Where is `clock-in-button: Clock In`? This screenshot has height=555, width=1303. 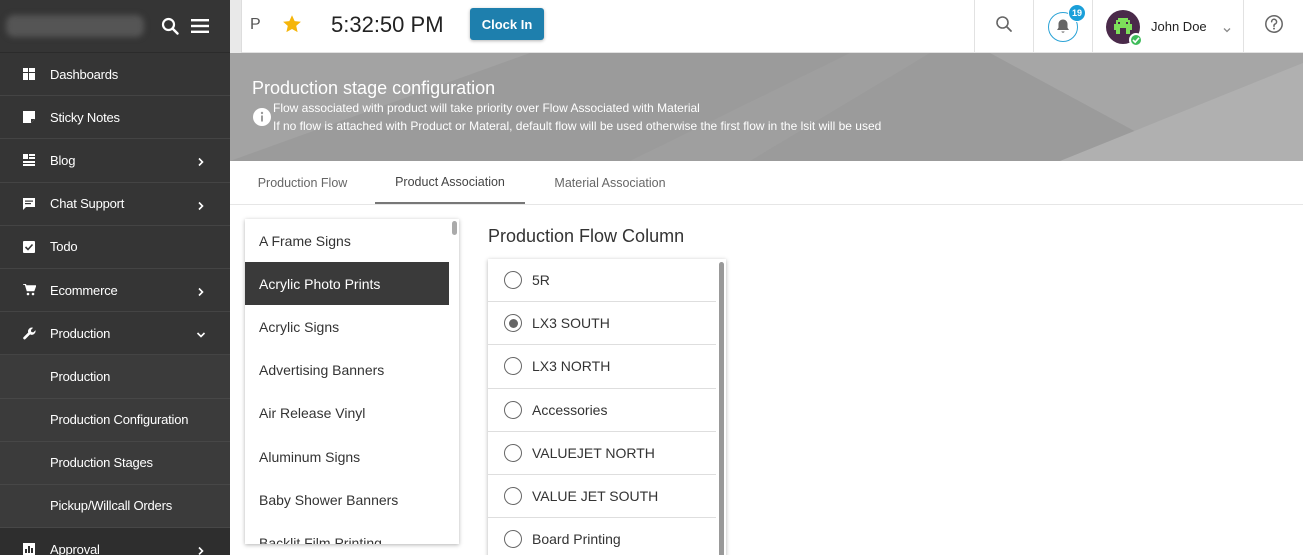 clock-in-button: Clock In is located at coordinates (507, 24).